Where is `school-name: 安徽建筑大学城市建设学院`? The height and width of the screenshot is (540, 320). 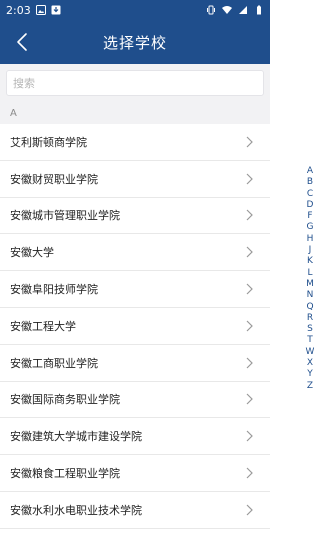
school-name: 安徽建筑大学城市建设学院 is located at coordinates (76, 437).